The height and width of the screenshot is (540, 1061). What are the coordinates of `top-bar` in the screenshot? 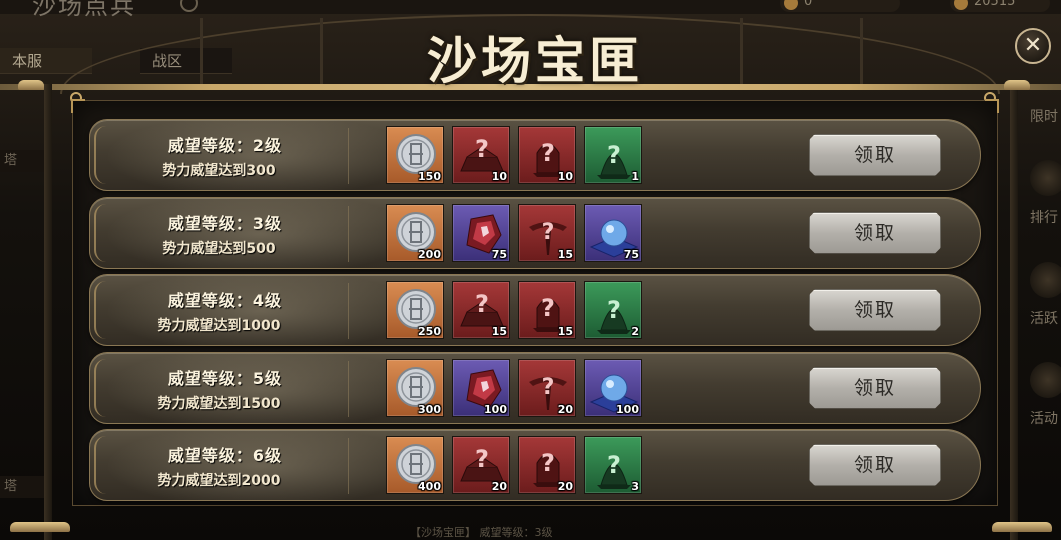 It's located at (530, 7).